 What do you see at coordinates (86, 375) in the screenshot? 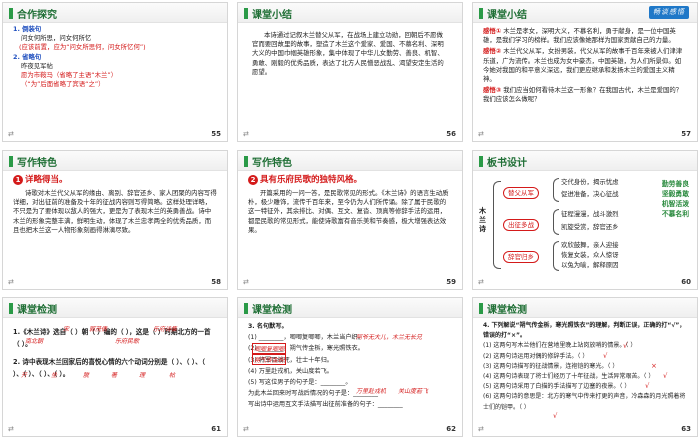
I see `handwritten-answer: 脱` at bounding box center [86, 375].